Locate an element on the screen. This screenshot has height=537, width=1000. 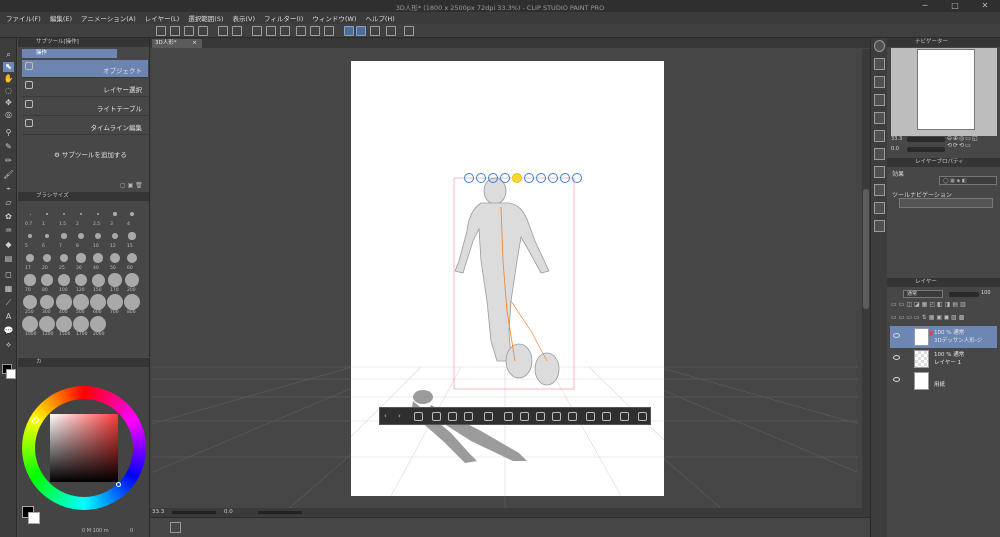
crop-icon is located at coordinates (329, 31).